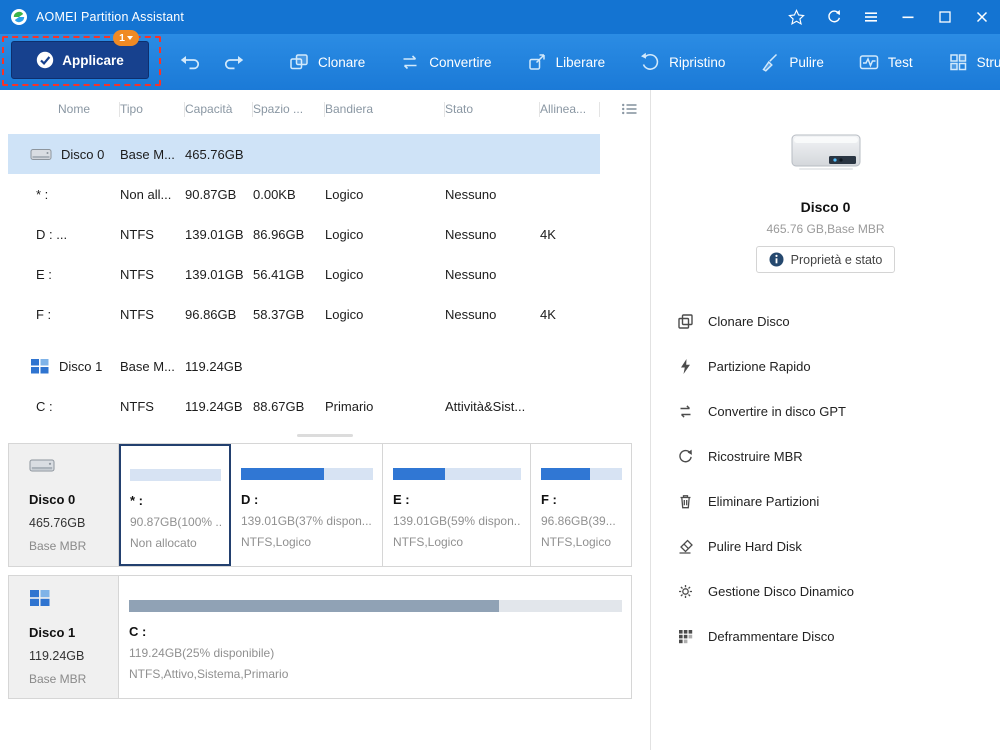  Describe the element at coordinates (64, 505) in the screenshot. I see `diskmap-disk0-header: Disco 0 465.76GB Base MBR` at that location.